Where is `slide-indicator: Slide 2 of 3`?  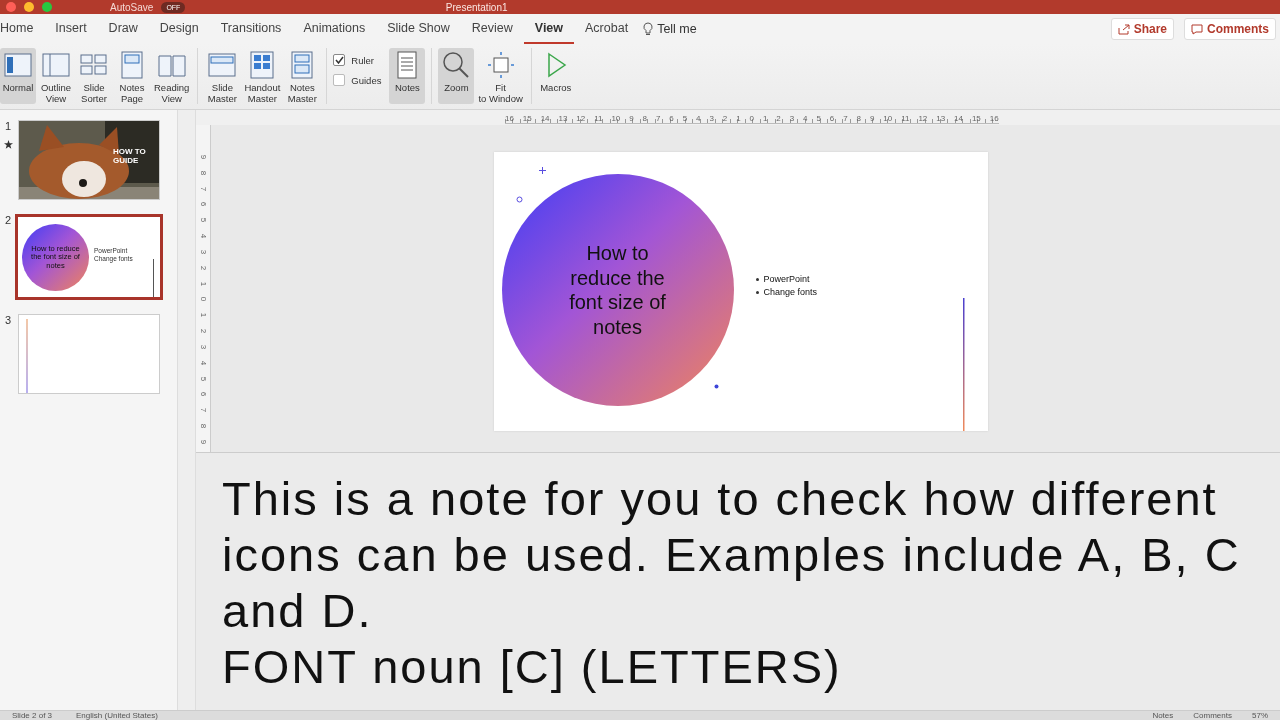 slide-indicator: Slide 2 of 3 is located at coordinates (32, 715).